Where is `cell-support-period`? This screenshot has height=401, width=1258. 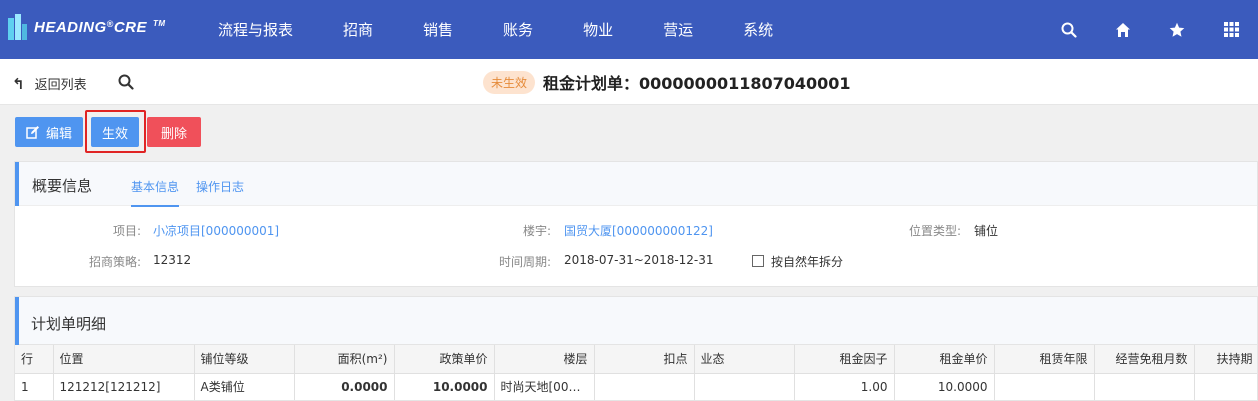 cell-support-period is located at coordinates (1225, 386).